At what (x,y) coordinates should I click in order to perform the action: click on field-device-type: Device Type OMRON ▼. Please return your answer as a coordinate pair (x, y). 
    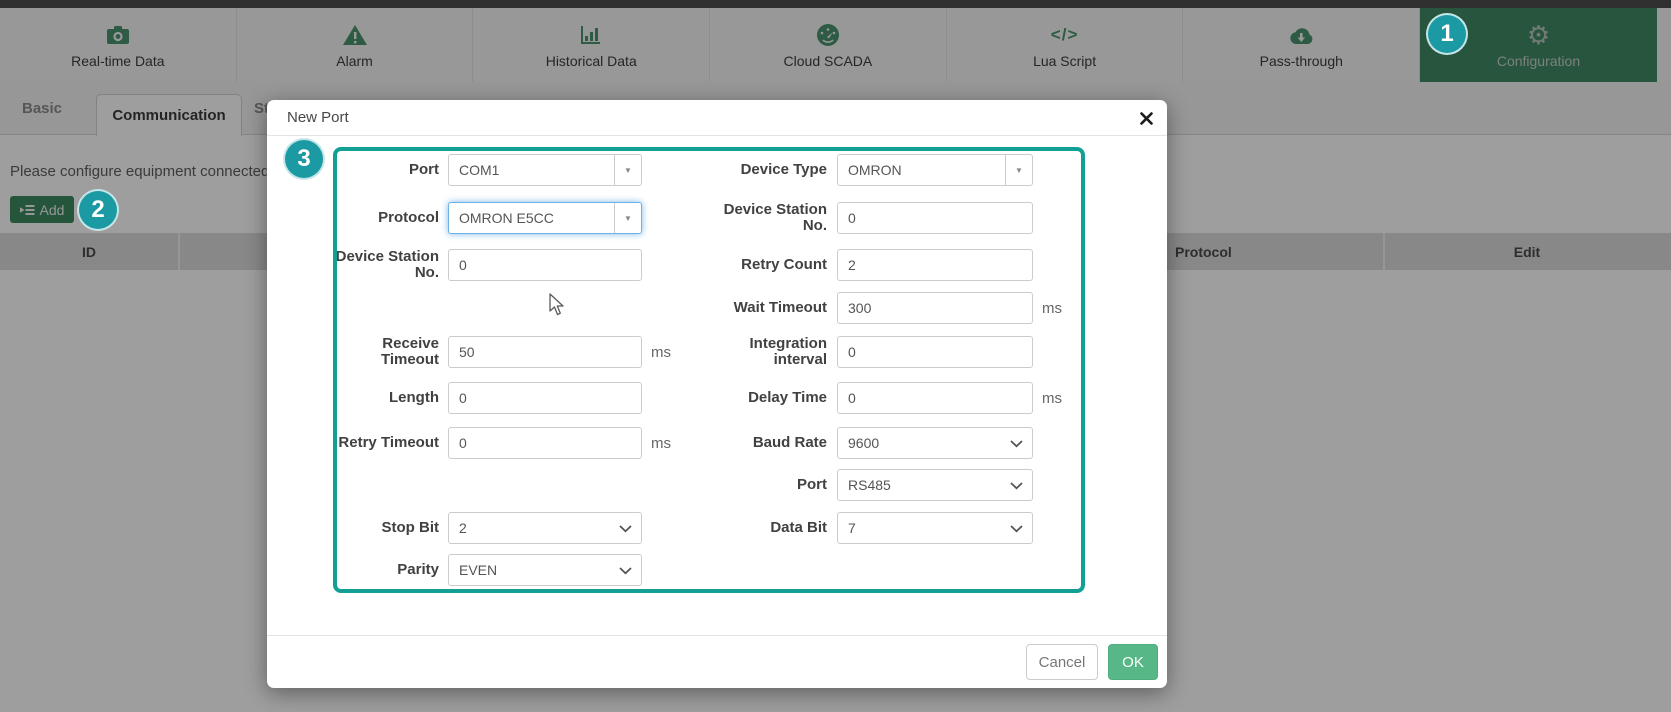
    Looking at the image, I should click on (860, 170).